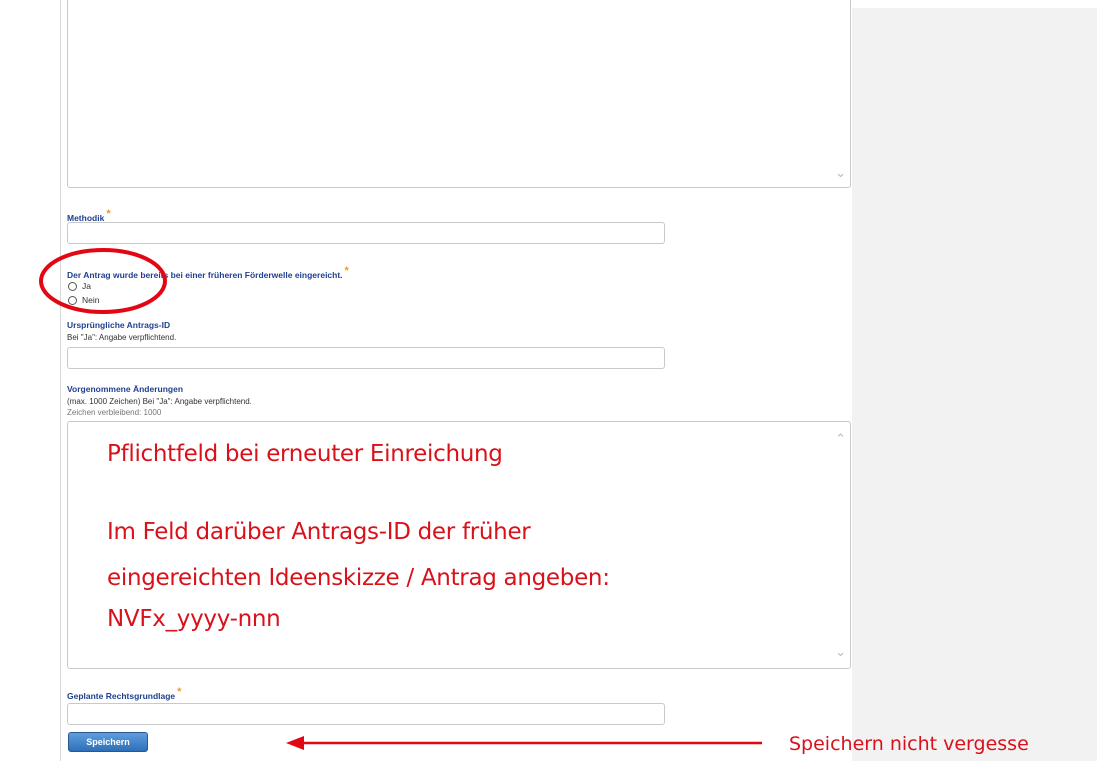 Image resolution: width=1097 pixels, height=761 pixels. What do you see at coordinates (125, 389) in the screenshot?
I see `changes-label: Vorgenommene Änderungen` at bounding box center [125, 389].